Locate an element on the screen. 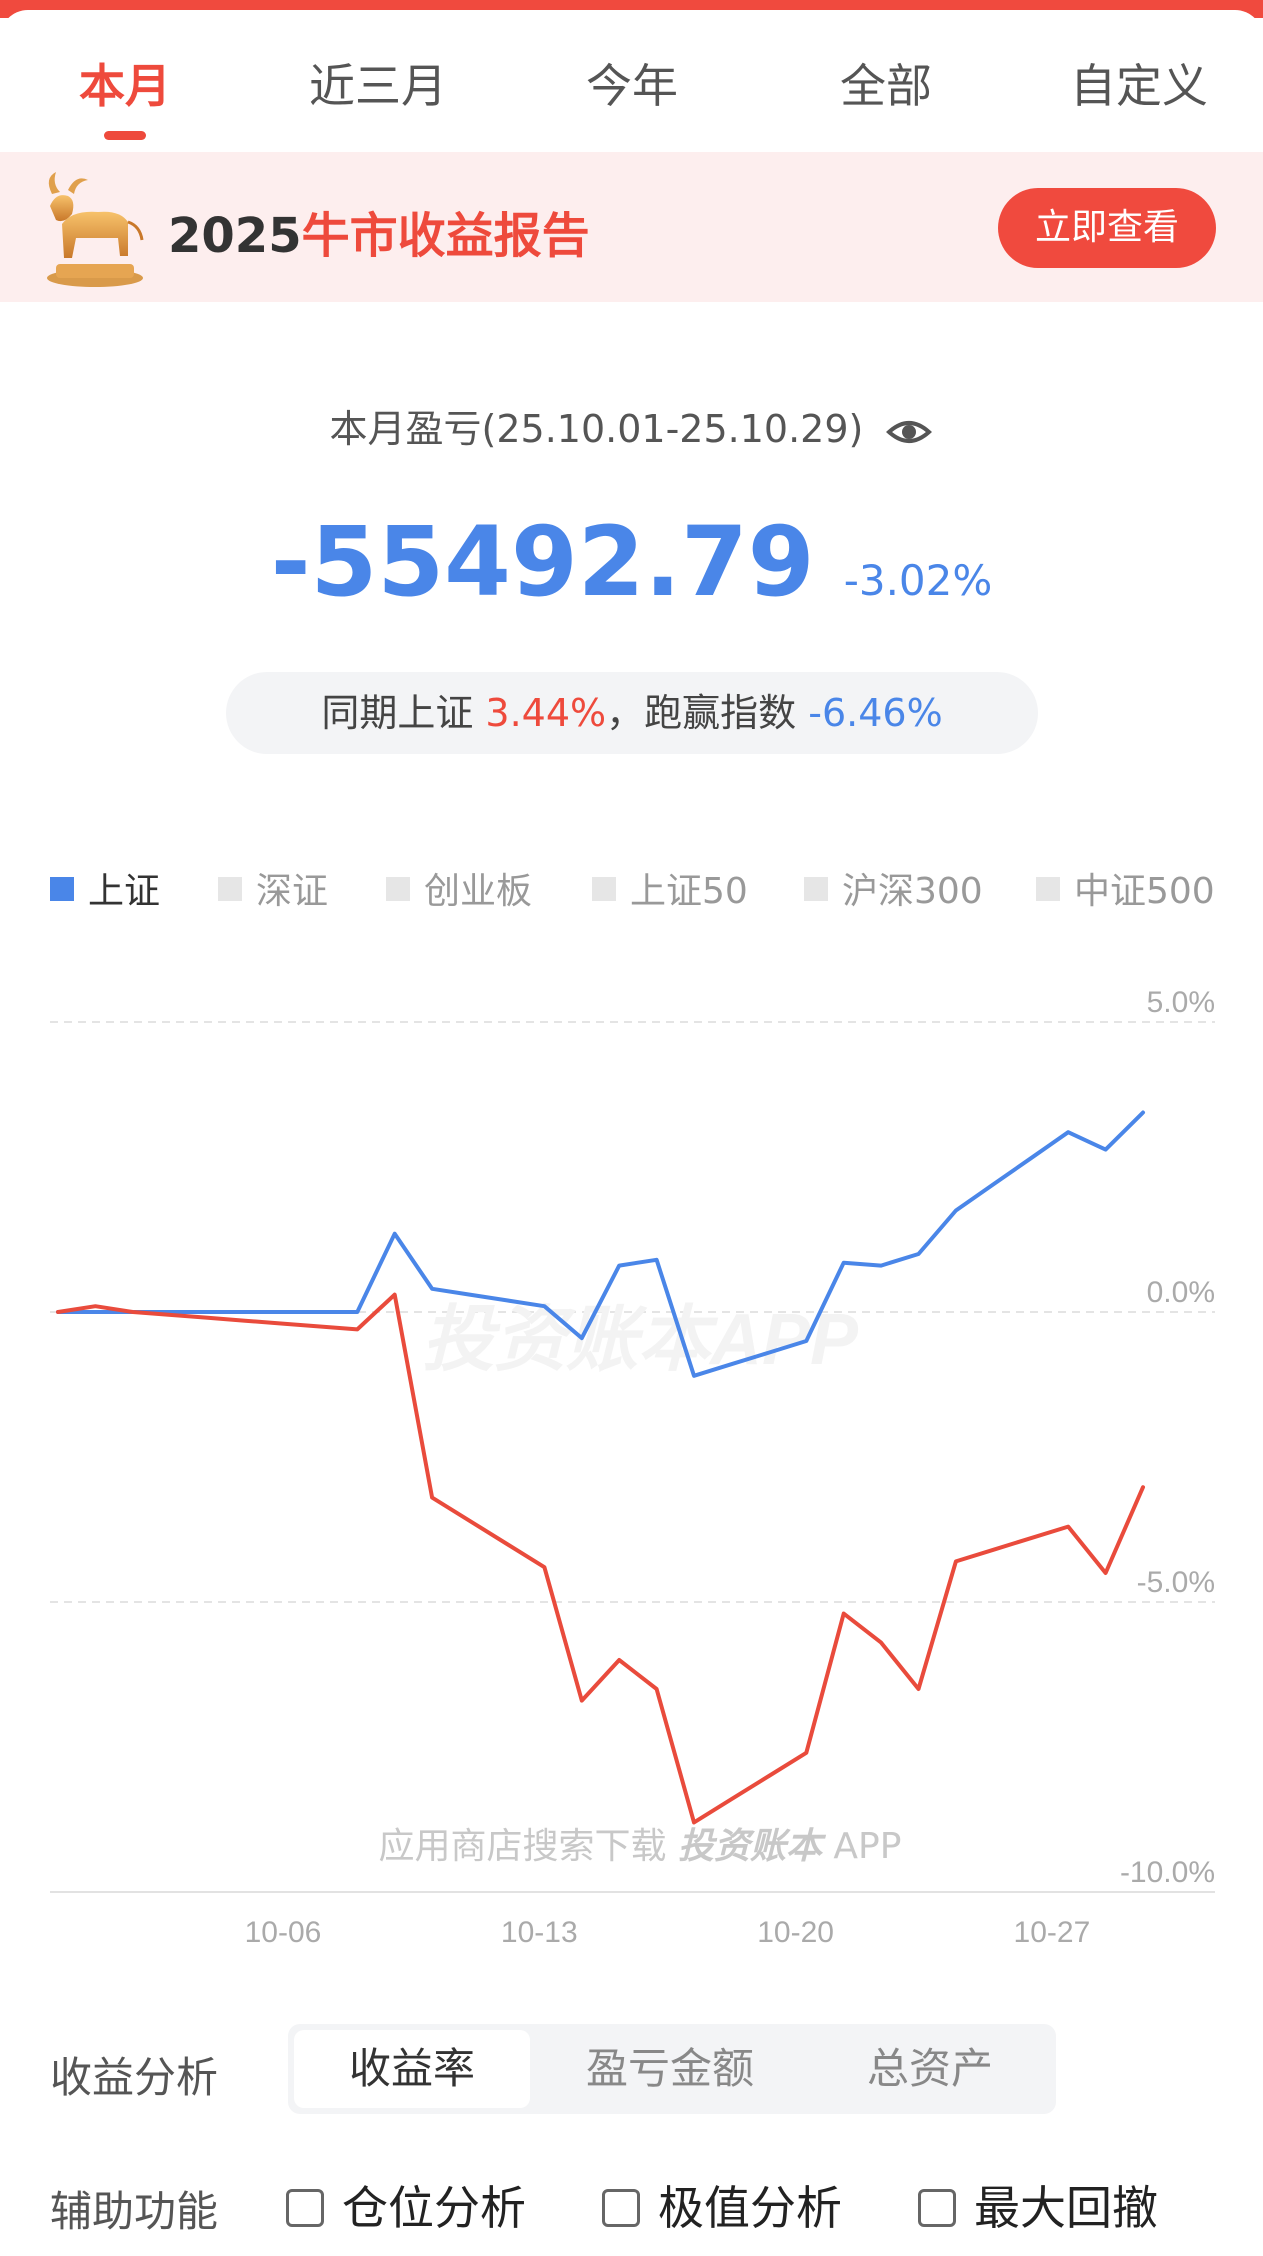  chart-watermark: 投资账本APP is located at coordinates (640, 1340).